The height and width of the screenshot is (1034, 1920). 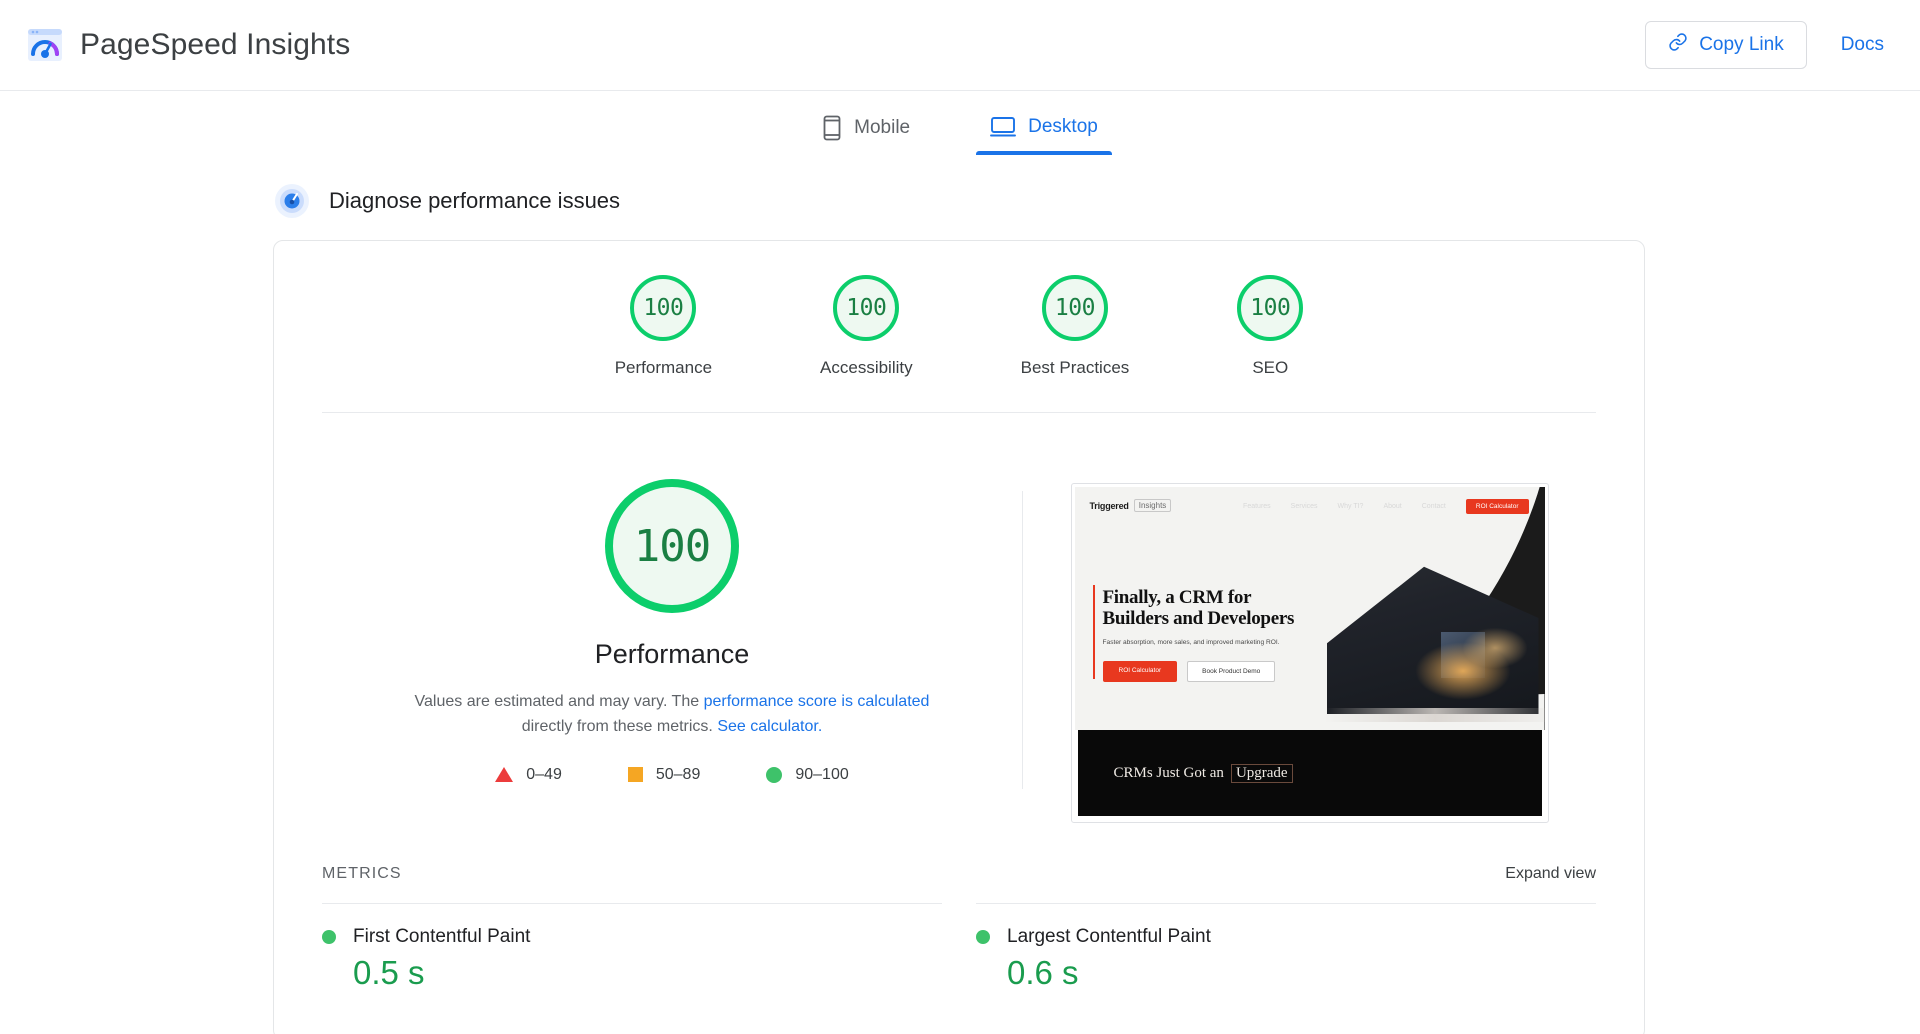 What do you see at coordinates (769, 726) in the screenshot?
I see `see-calculator-link: See calculator.` at bounding box center [769, 726].